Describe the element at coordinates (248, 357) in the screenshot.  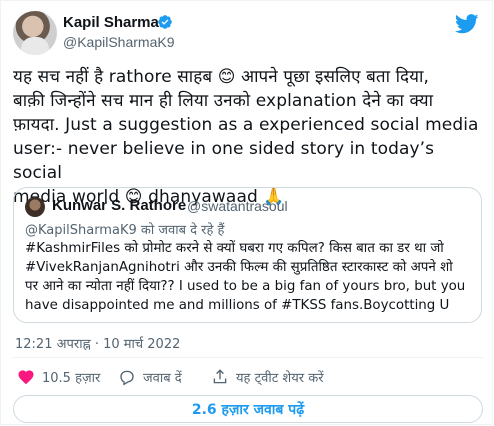
I see `divider` at that location.